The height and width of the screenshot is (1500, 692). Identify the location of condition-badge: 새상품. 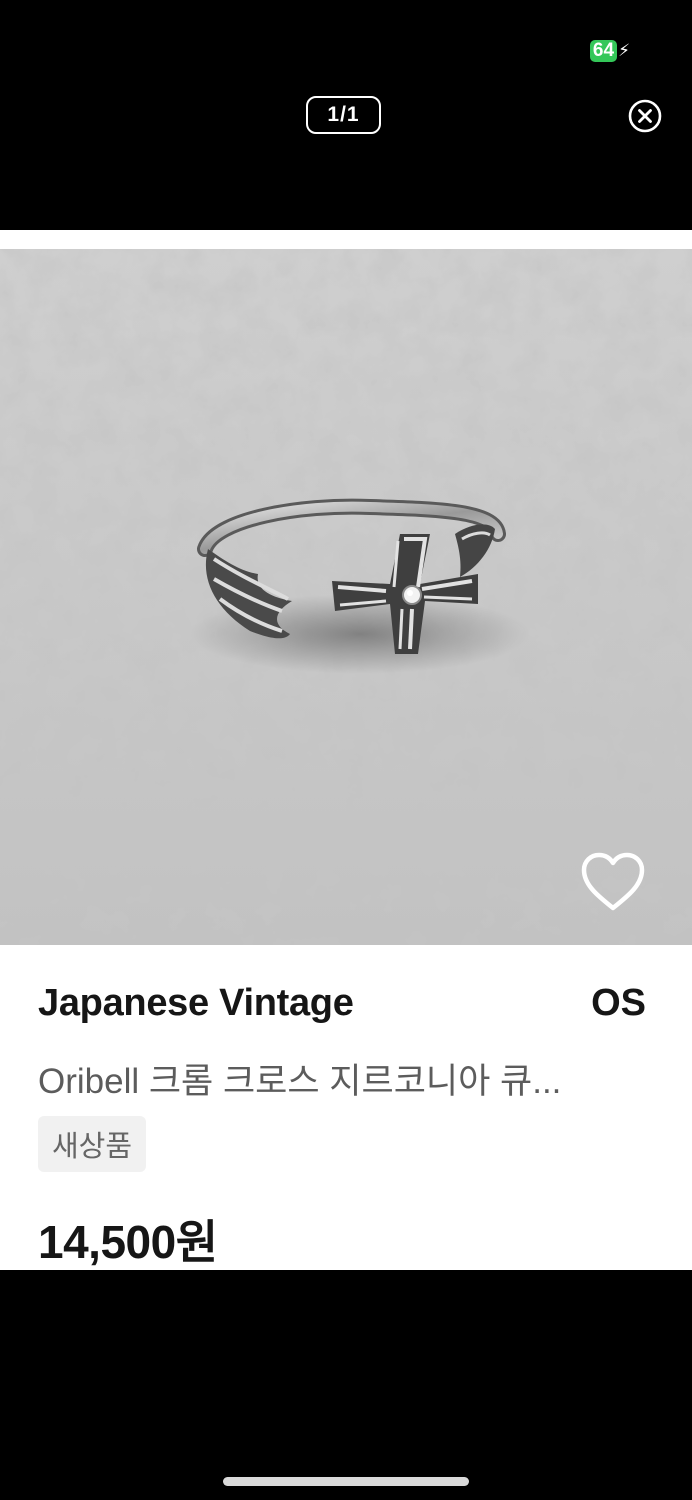
(92, 1144).